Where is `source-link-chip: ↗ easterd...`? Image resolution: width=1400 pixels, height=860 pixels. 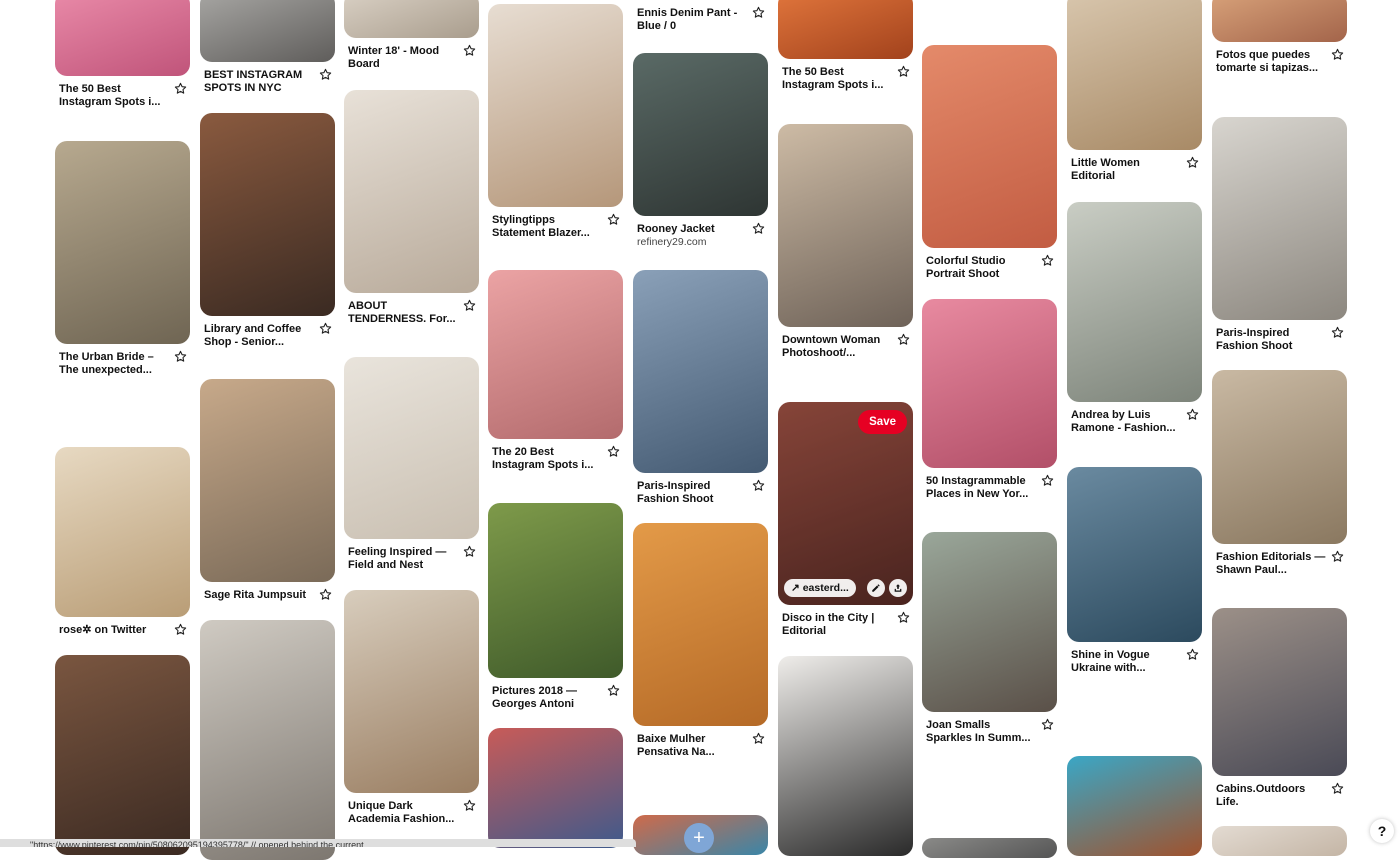
source-link-chip: ↗ easterd... is located at coordinates (820, 588).